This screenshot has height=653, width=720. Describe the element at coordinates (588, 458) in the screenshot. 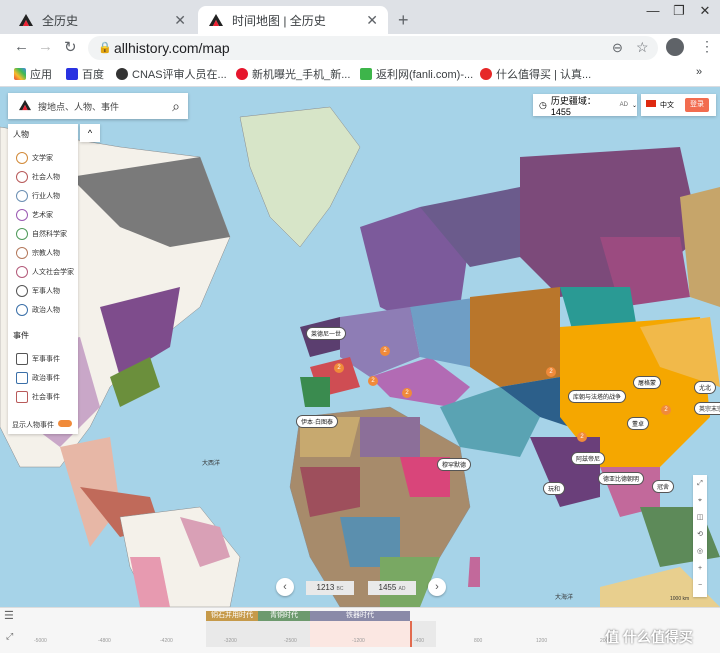

I see `map-pin: 阿兹帝尼` at that location.